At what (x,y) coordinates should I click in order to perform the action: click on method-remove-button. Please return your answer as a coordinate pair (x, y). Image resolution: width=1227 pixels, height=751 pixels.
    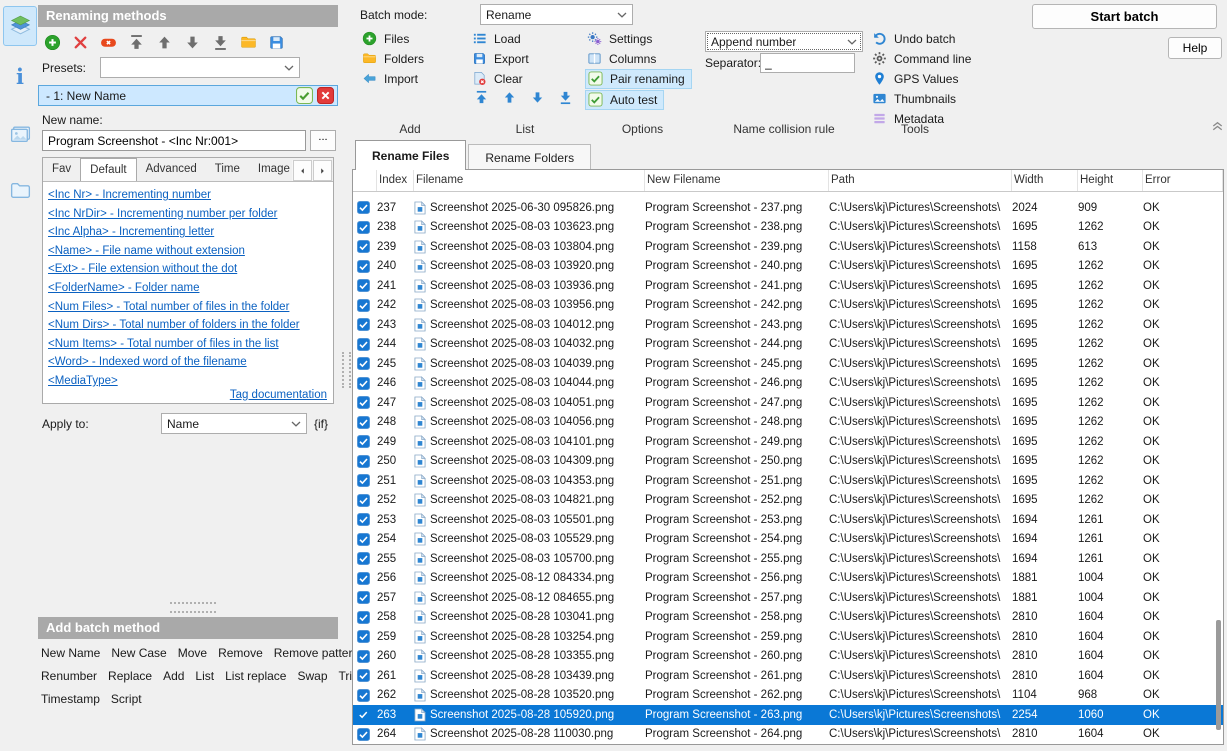
    Looking at the image, I should click on (325, 95).